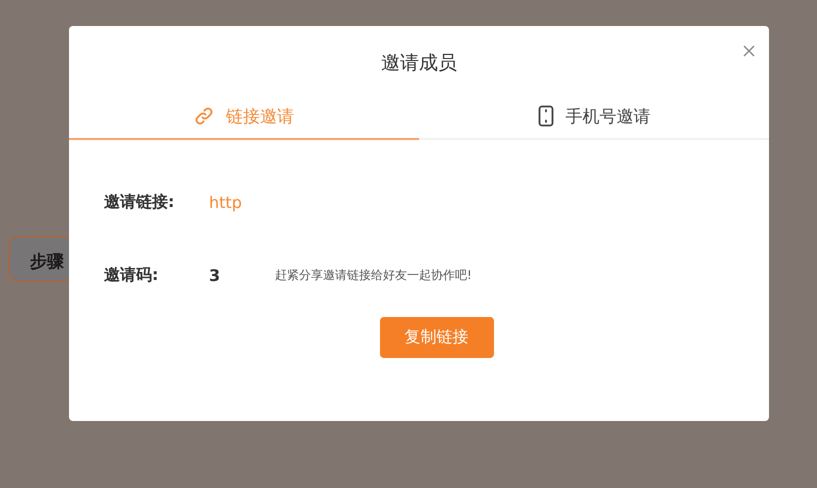  I want to click on invite-code: 3, so click(215, 275).